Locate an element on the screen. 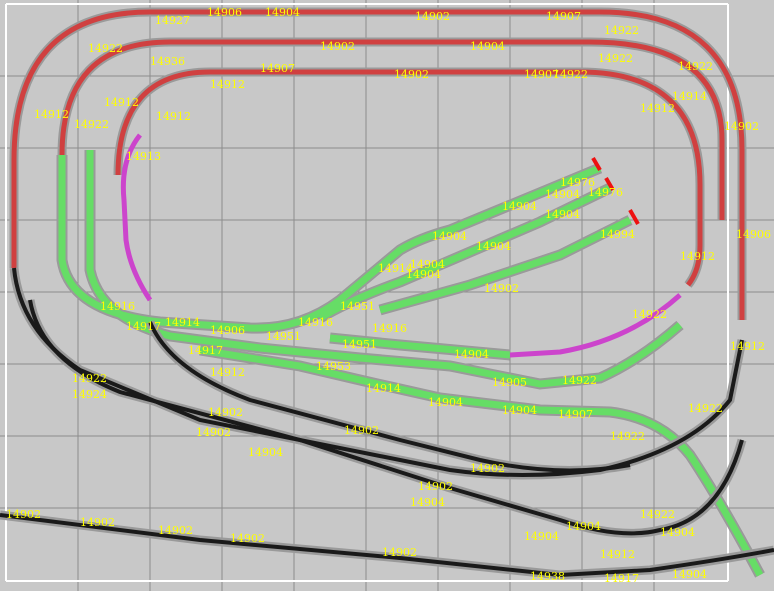  track-label: 14994 is located at coordinates (617, 234).